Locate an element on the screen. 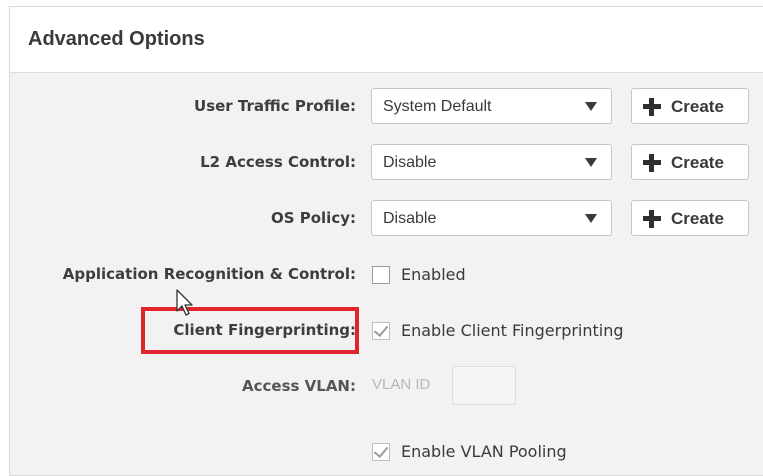  os-policy-select: Disable is located at coordinates (491, 218).